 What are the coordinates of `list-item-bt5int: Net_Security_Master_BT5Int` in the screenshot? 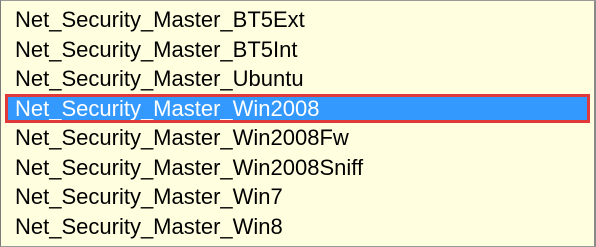 It's located at (297, 50).